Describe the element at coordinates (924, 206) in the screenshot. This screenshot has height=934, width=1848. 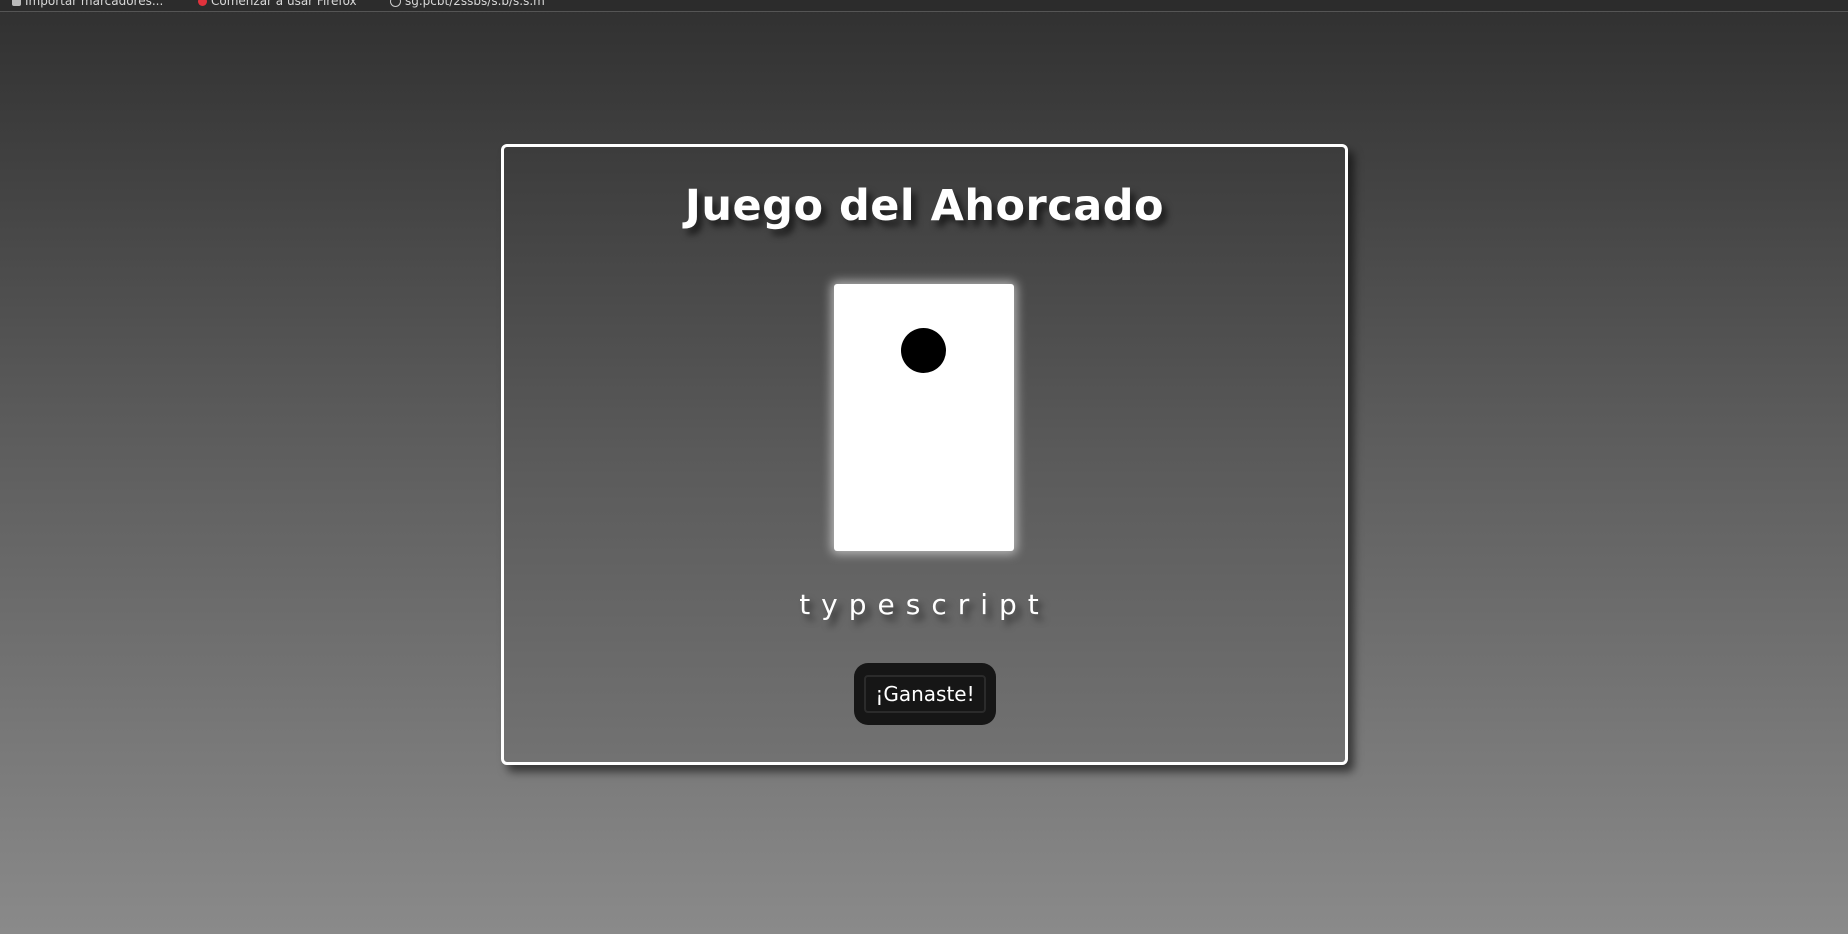
I see `page-title: Juego del Ahorcado` at that location.